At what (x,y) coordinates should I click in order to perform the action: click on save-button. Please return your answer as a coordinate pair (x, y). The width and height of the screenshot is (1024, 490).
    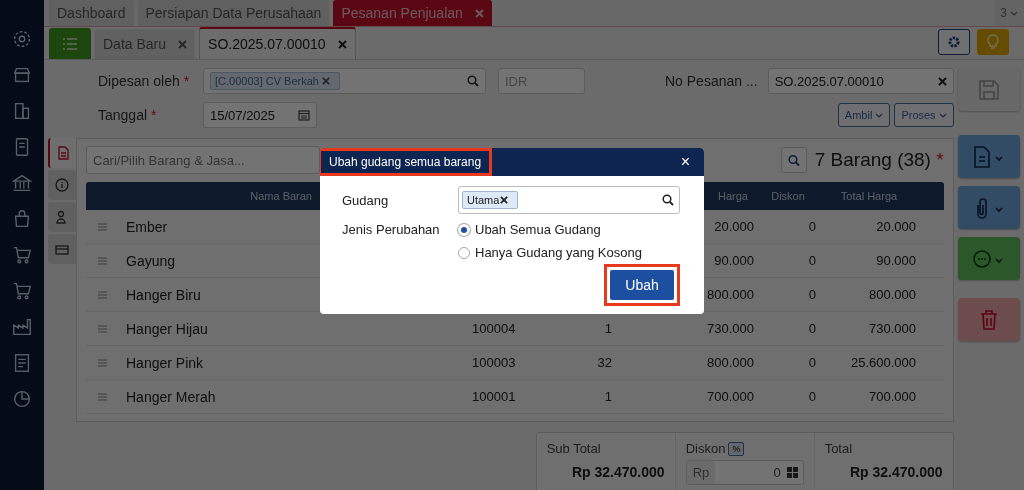
    Looking at the image, I should click on (988, 89).